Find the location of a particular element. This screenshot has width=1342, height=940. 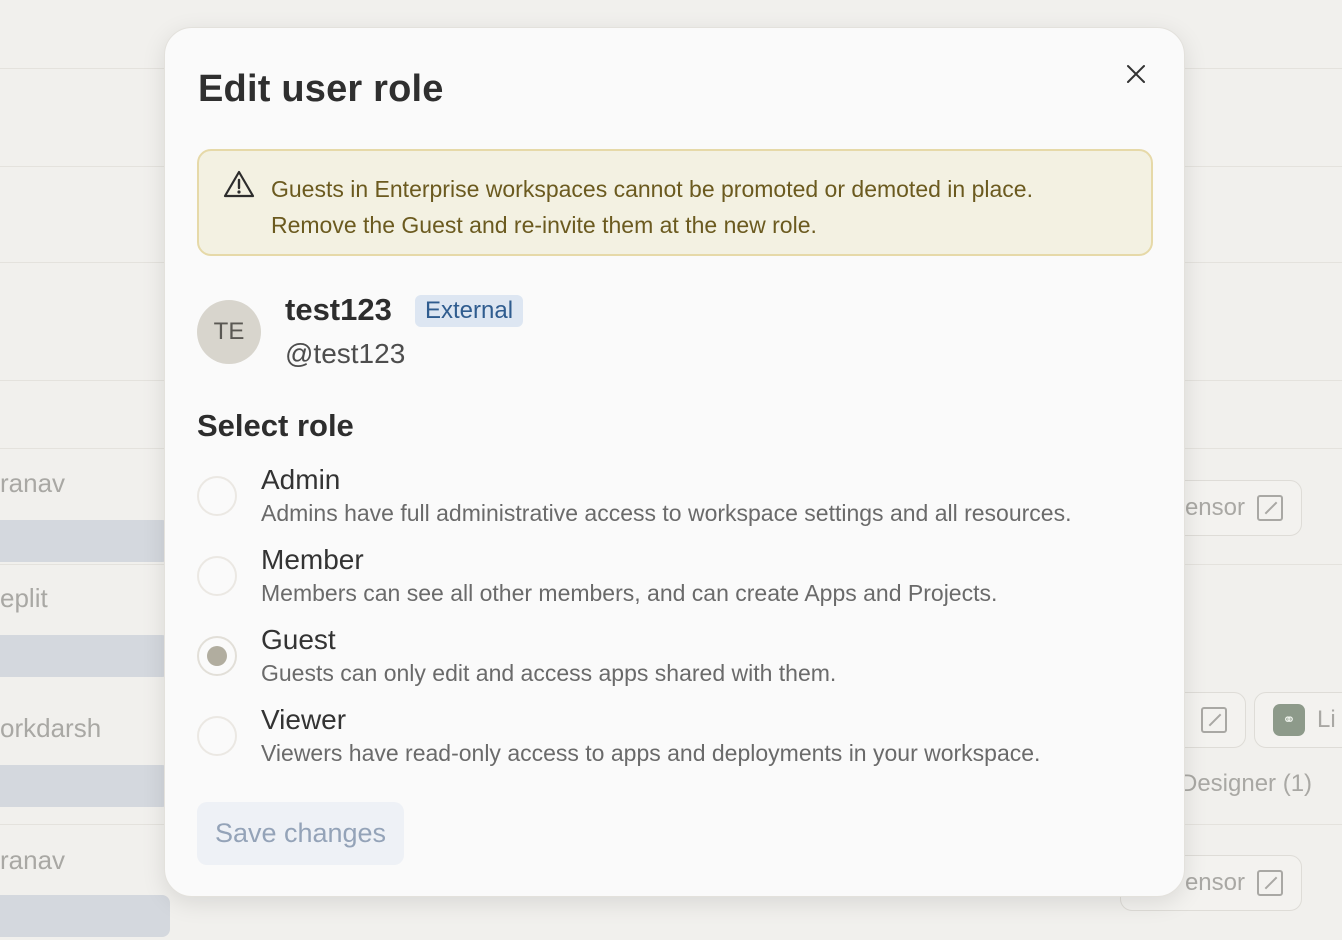

link-icon: ⚭ is located at coordinates (1289, 720).